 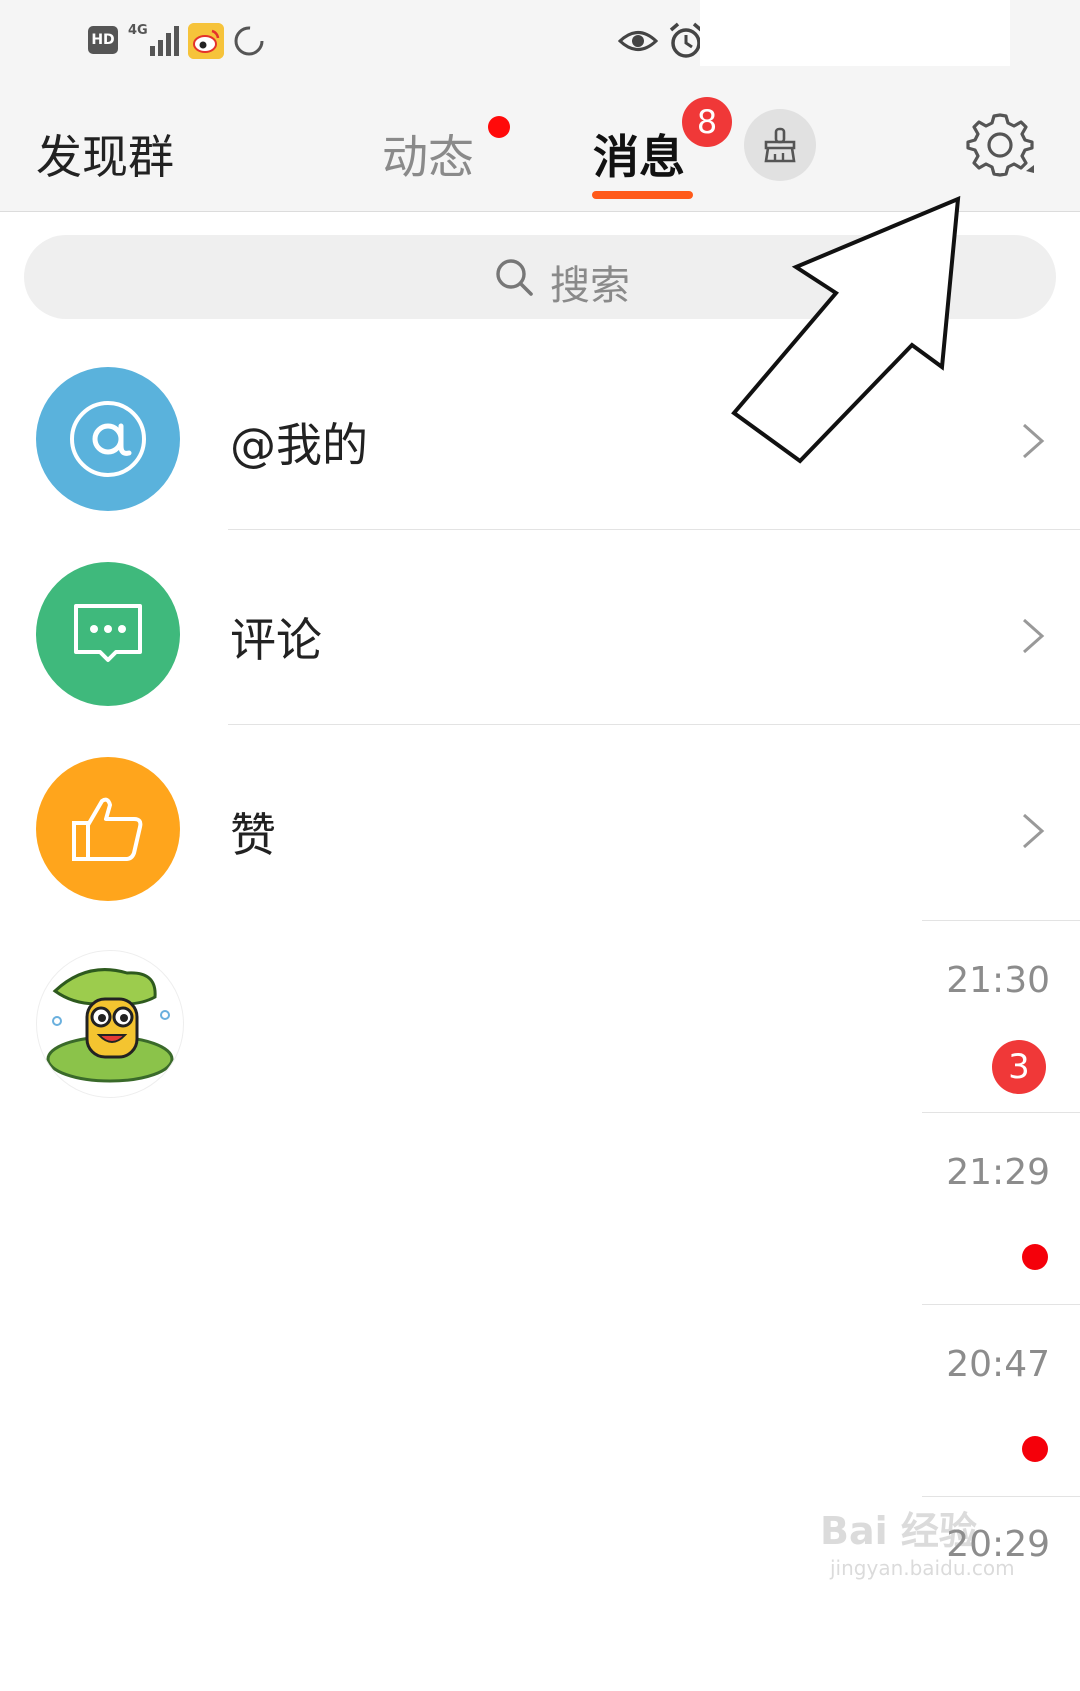 What do you see at coordinates (540, 148) in the screenshot?
I see `header: 发现群 动态 消息 8` at bounding box center [540, 148].